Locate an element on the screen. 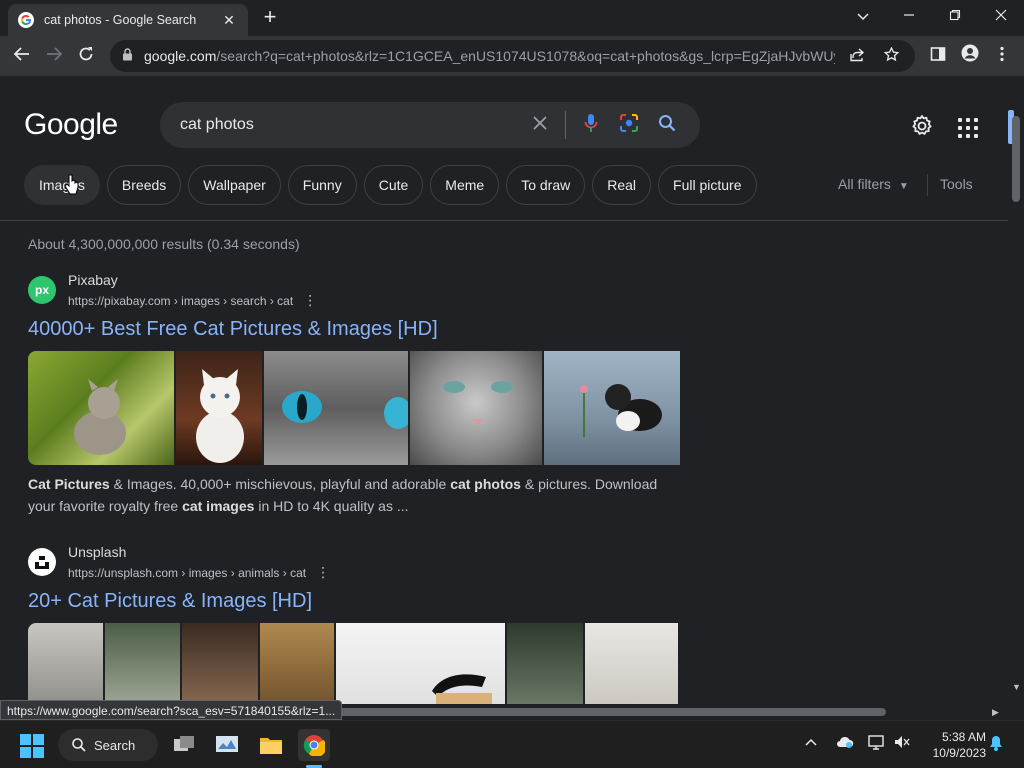 The width and height of the screenshot is (1024, 768). clock-date: 10/9/2023 is located at coordinates (959, 753).